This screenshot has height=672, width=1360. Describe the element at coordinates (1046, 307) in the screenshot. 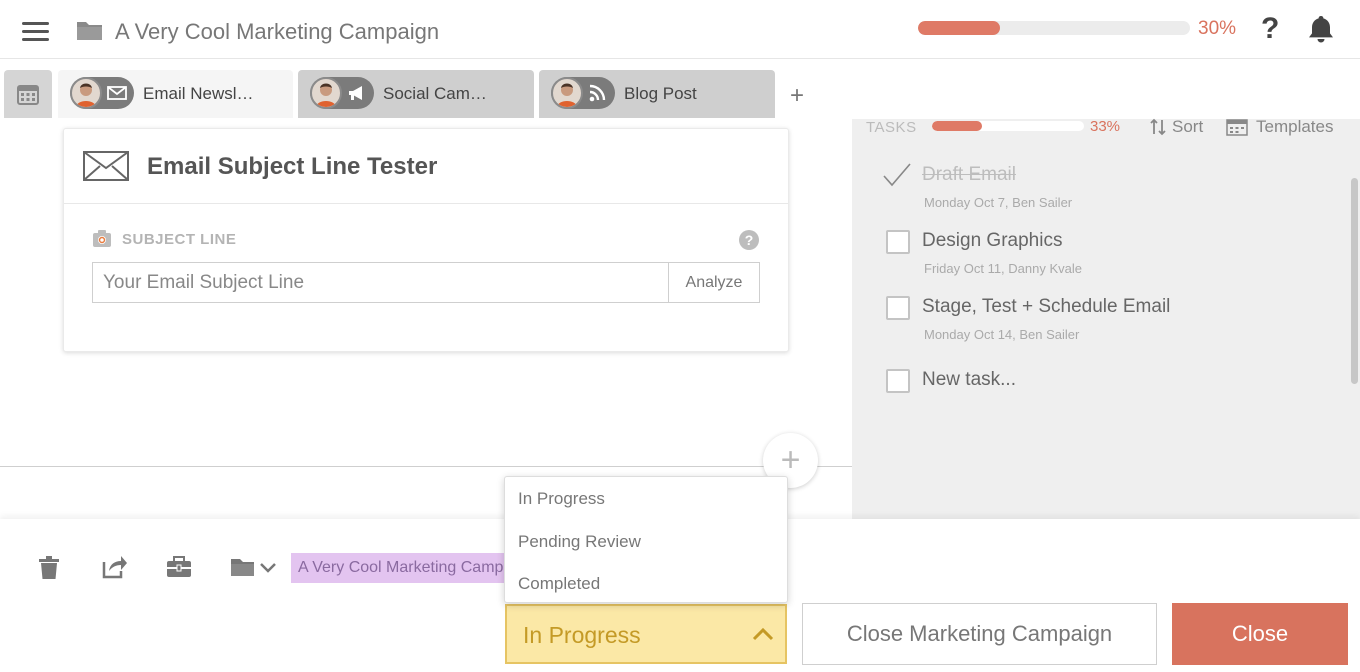

I see `task-name: Stage, Test + Schedule Email` at that location.